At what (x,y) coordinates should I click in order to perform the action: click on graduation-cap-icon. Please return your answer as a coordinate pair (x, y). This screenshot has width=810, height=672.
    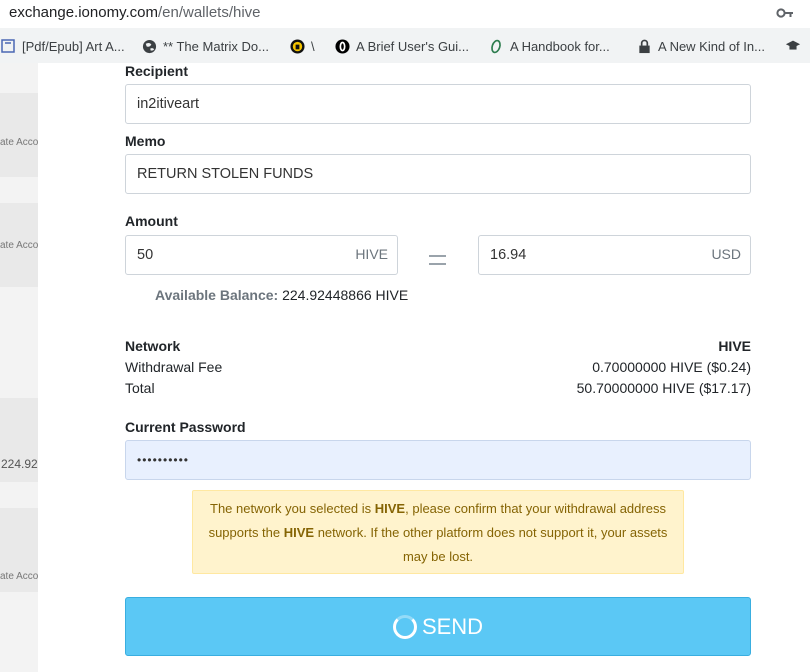
    Looking at the image, I should click on (793, 46).